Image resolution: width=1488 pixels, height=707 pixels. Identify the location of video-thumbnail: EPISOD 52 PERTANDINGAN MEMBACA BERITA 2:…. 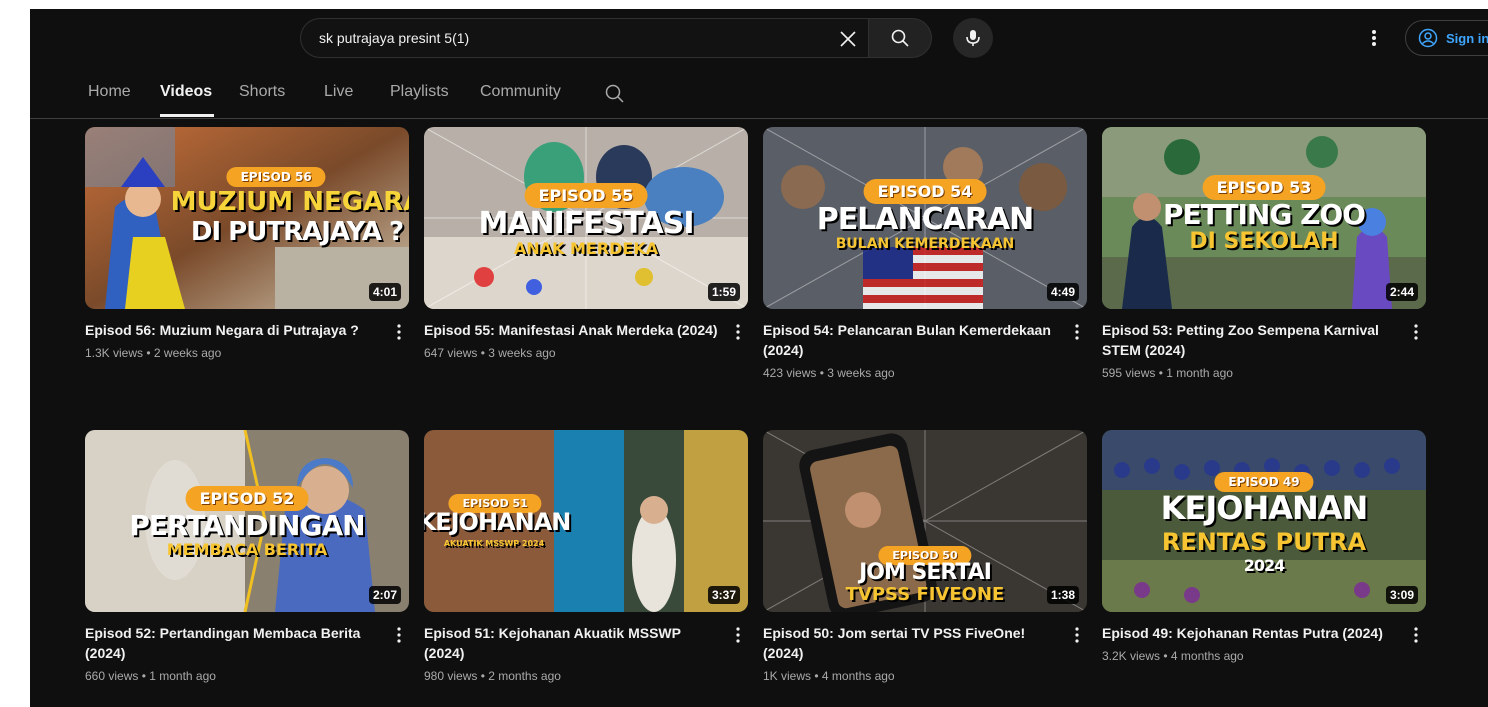
(247, 521).